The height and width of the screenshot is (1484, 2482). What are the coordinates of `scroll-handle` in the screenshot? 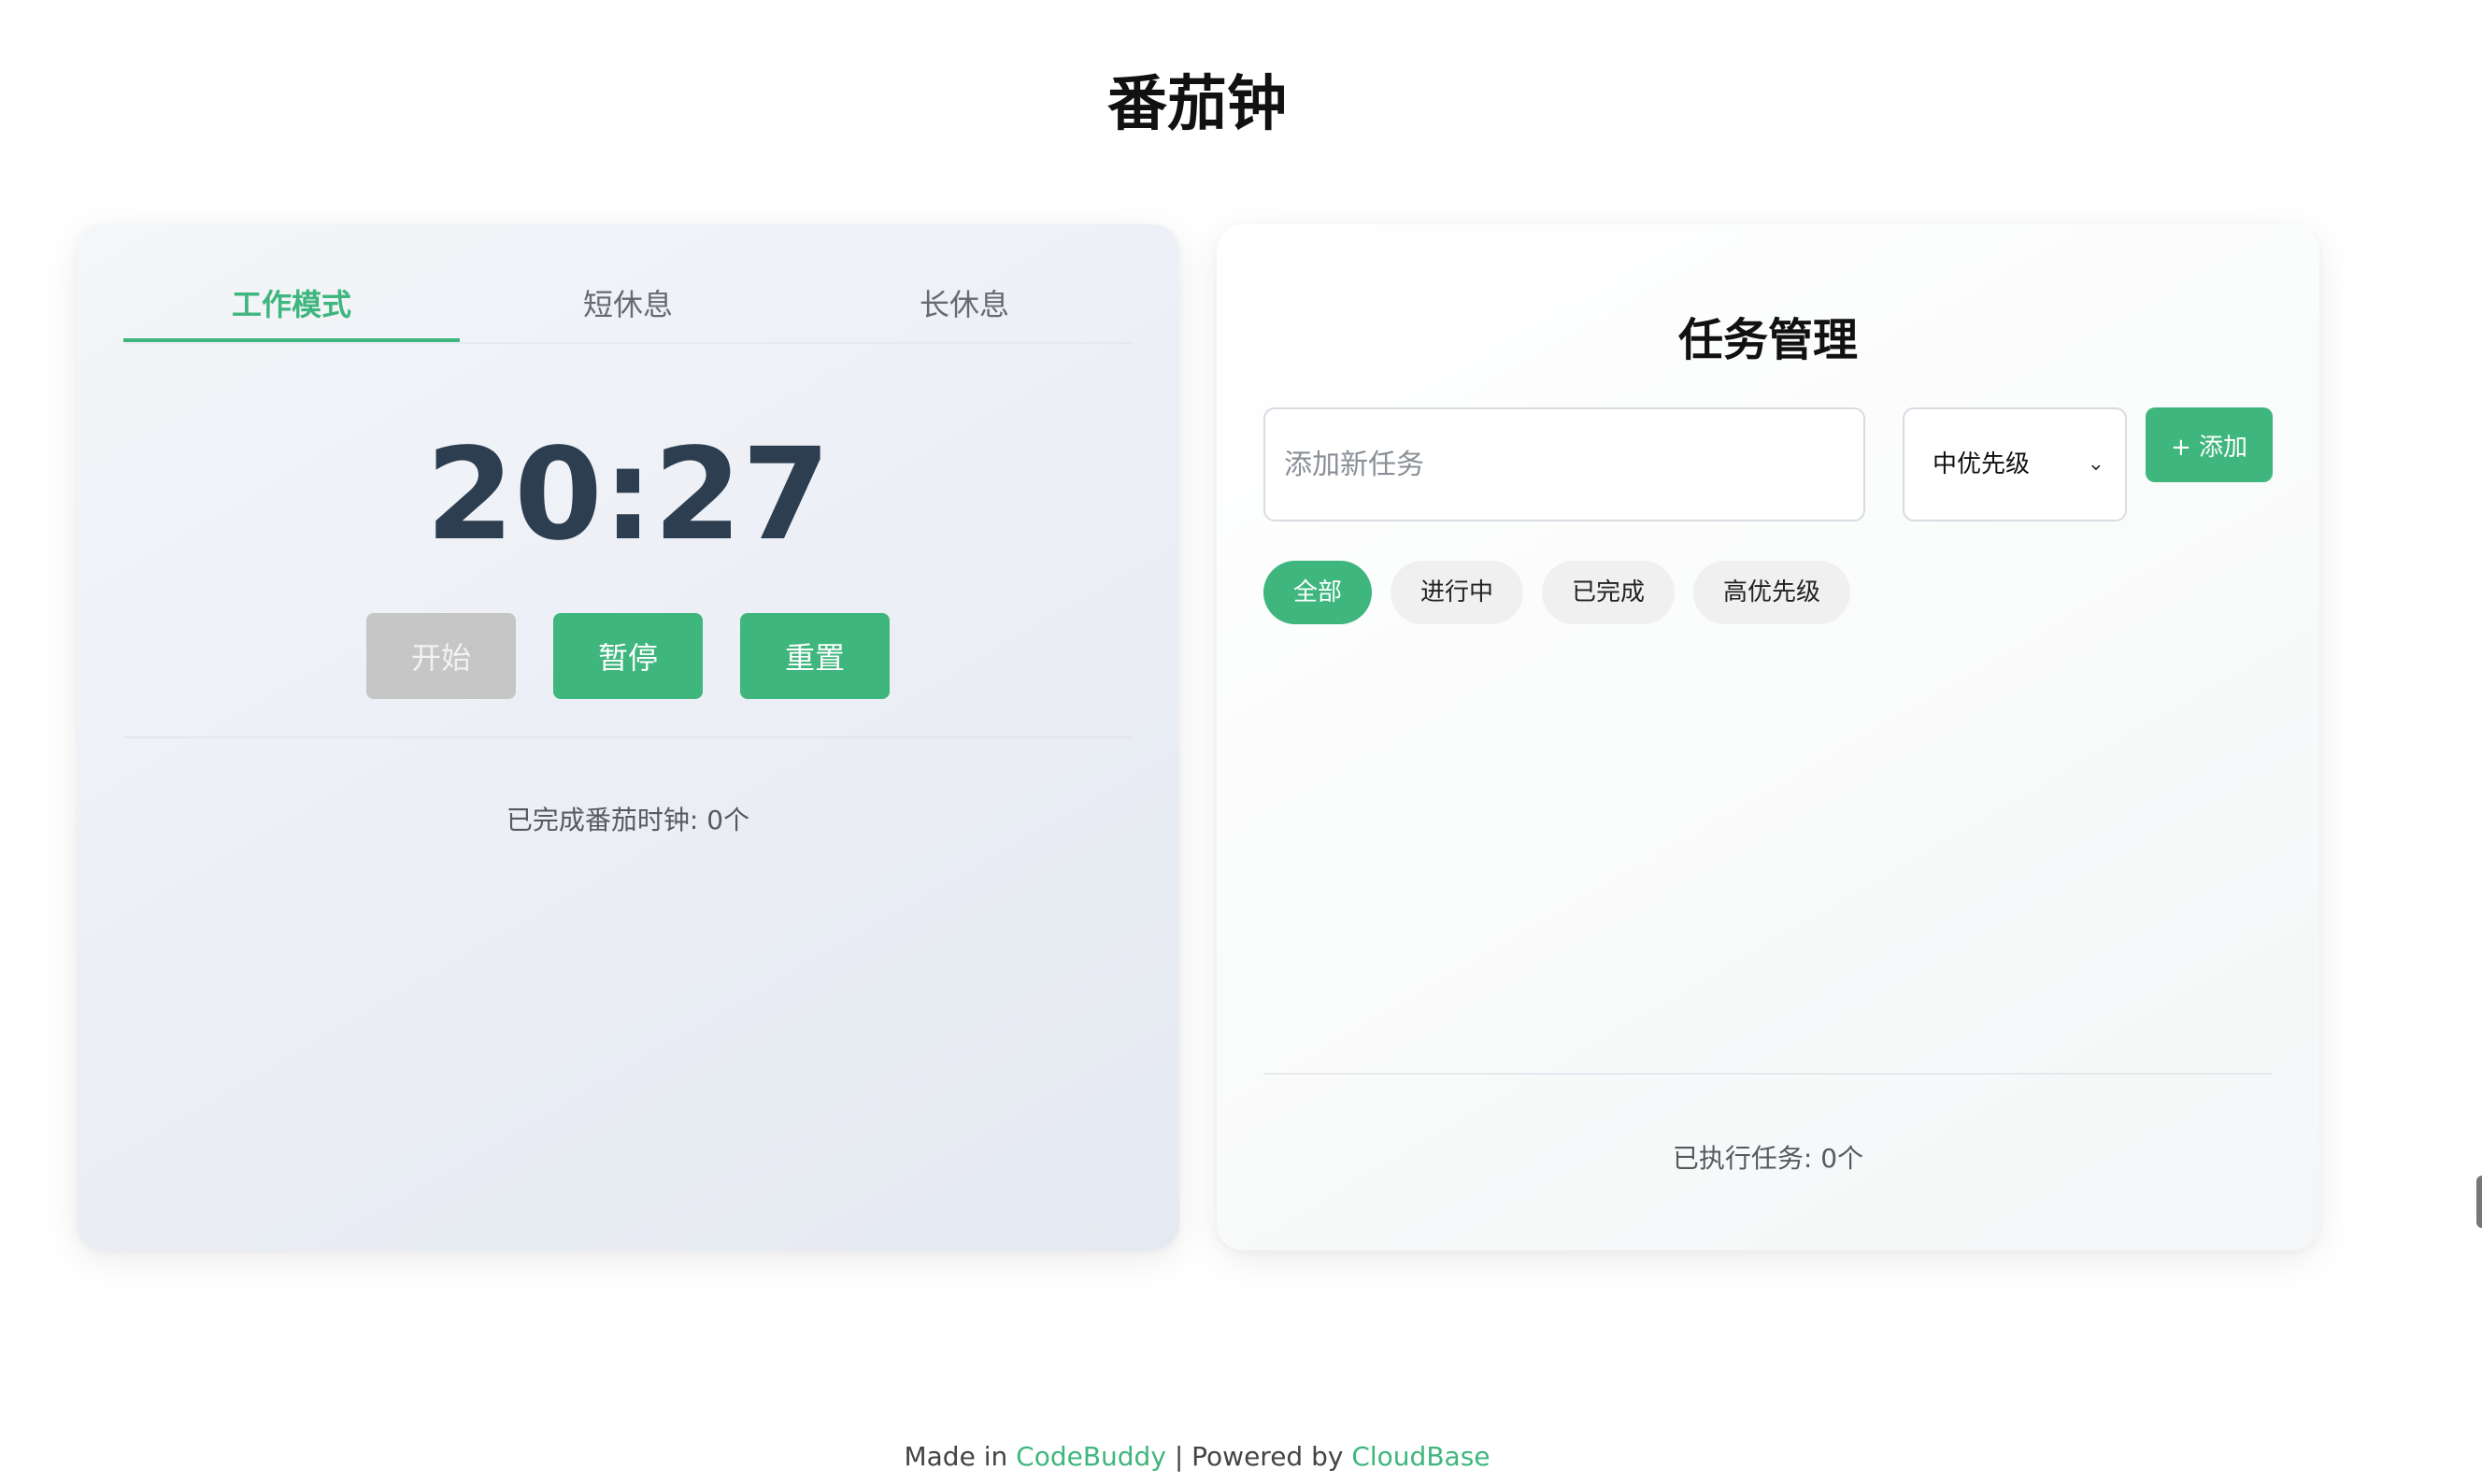 It's located at (2479, 1202).